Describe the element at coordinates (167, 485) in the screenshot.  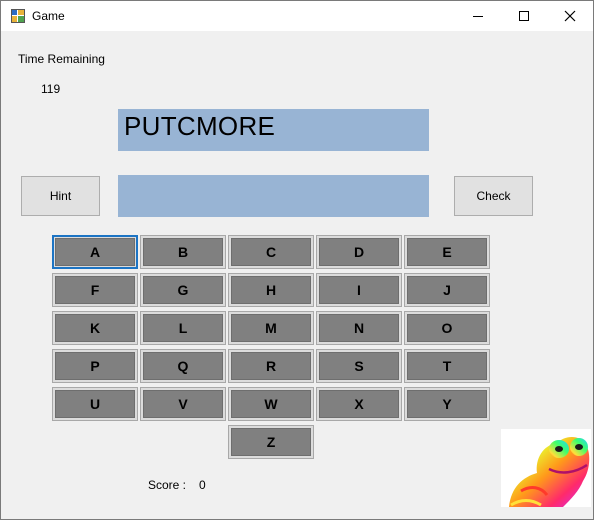
I see `score-label: Score :` at that location.